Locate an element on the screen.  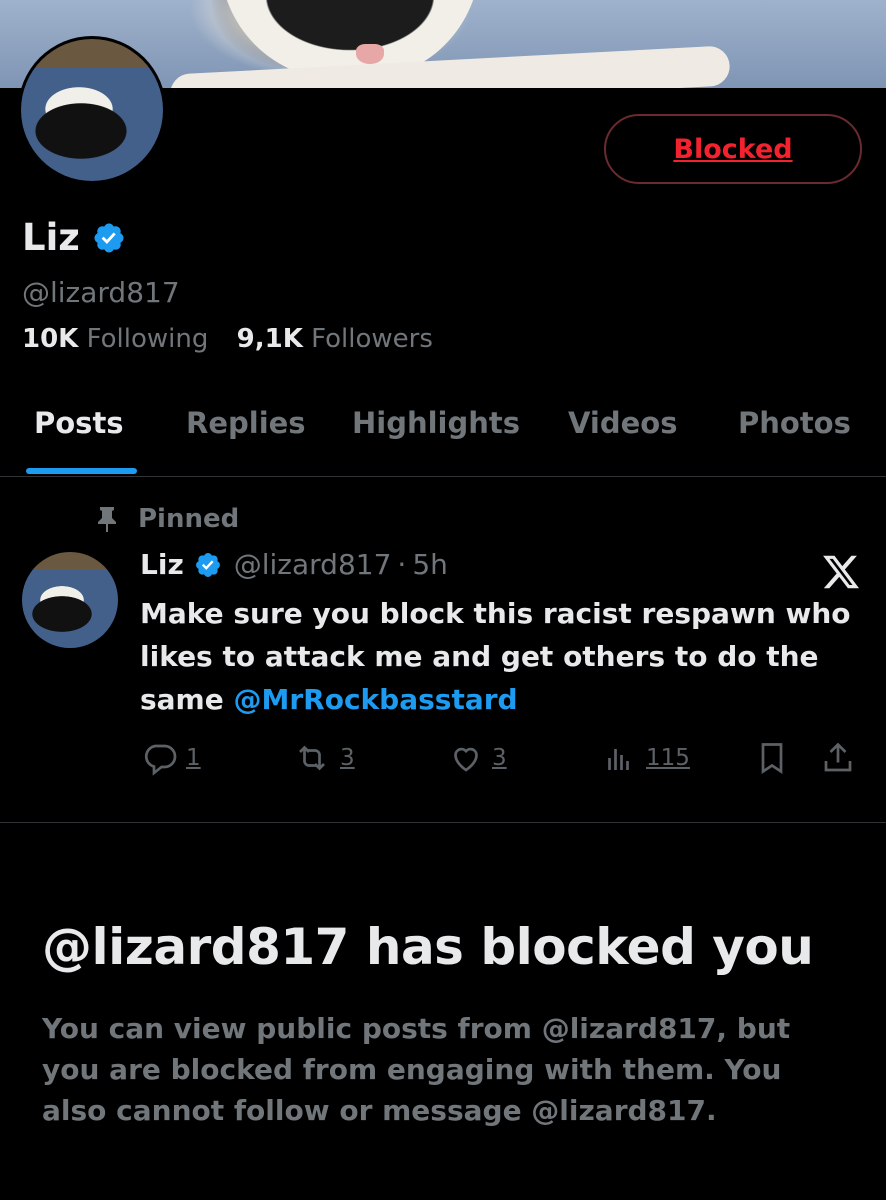
blocked-notice-title: @lizard817 has blocked you is located at coordinates (428, 947).